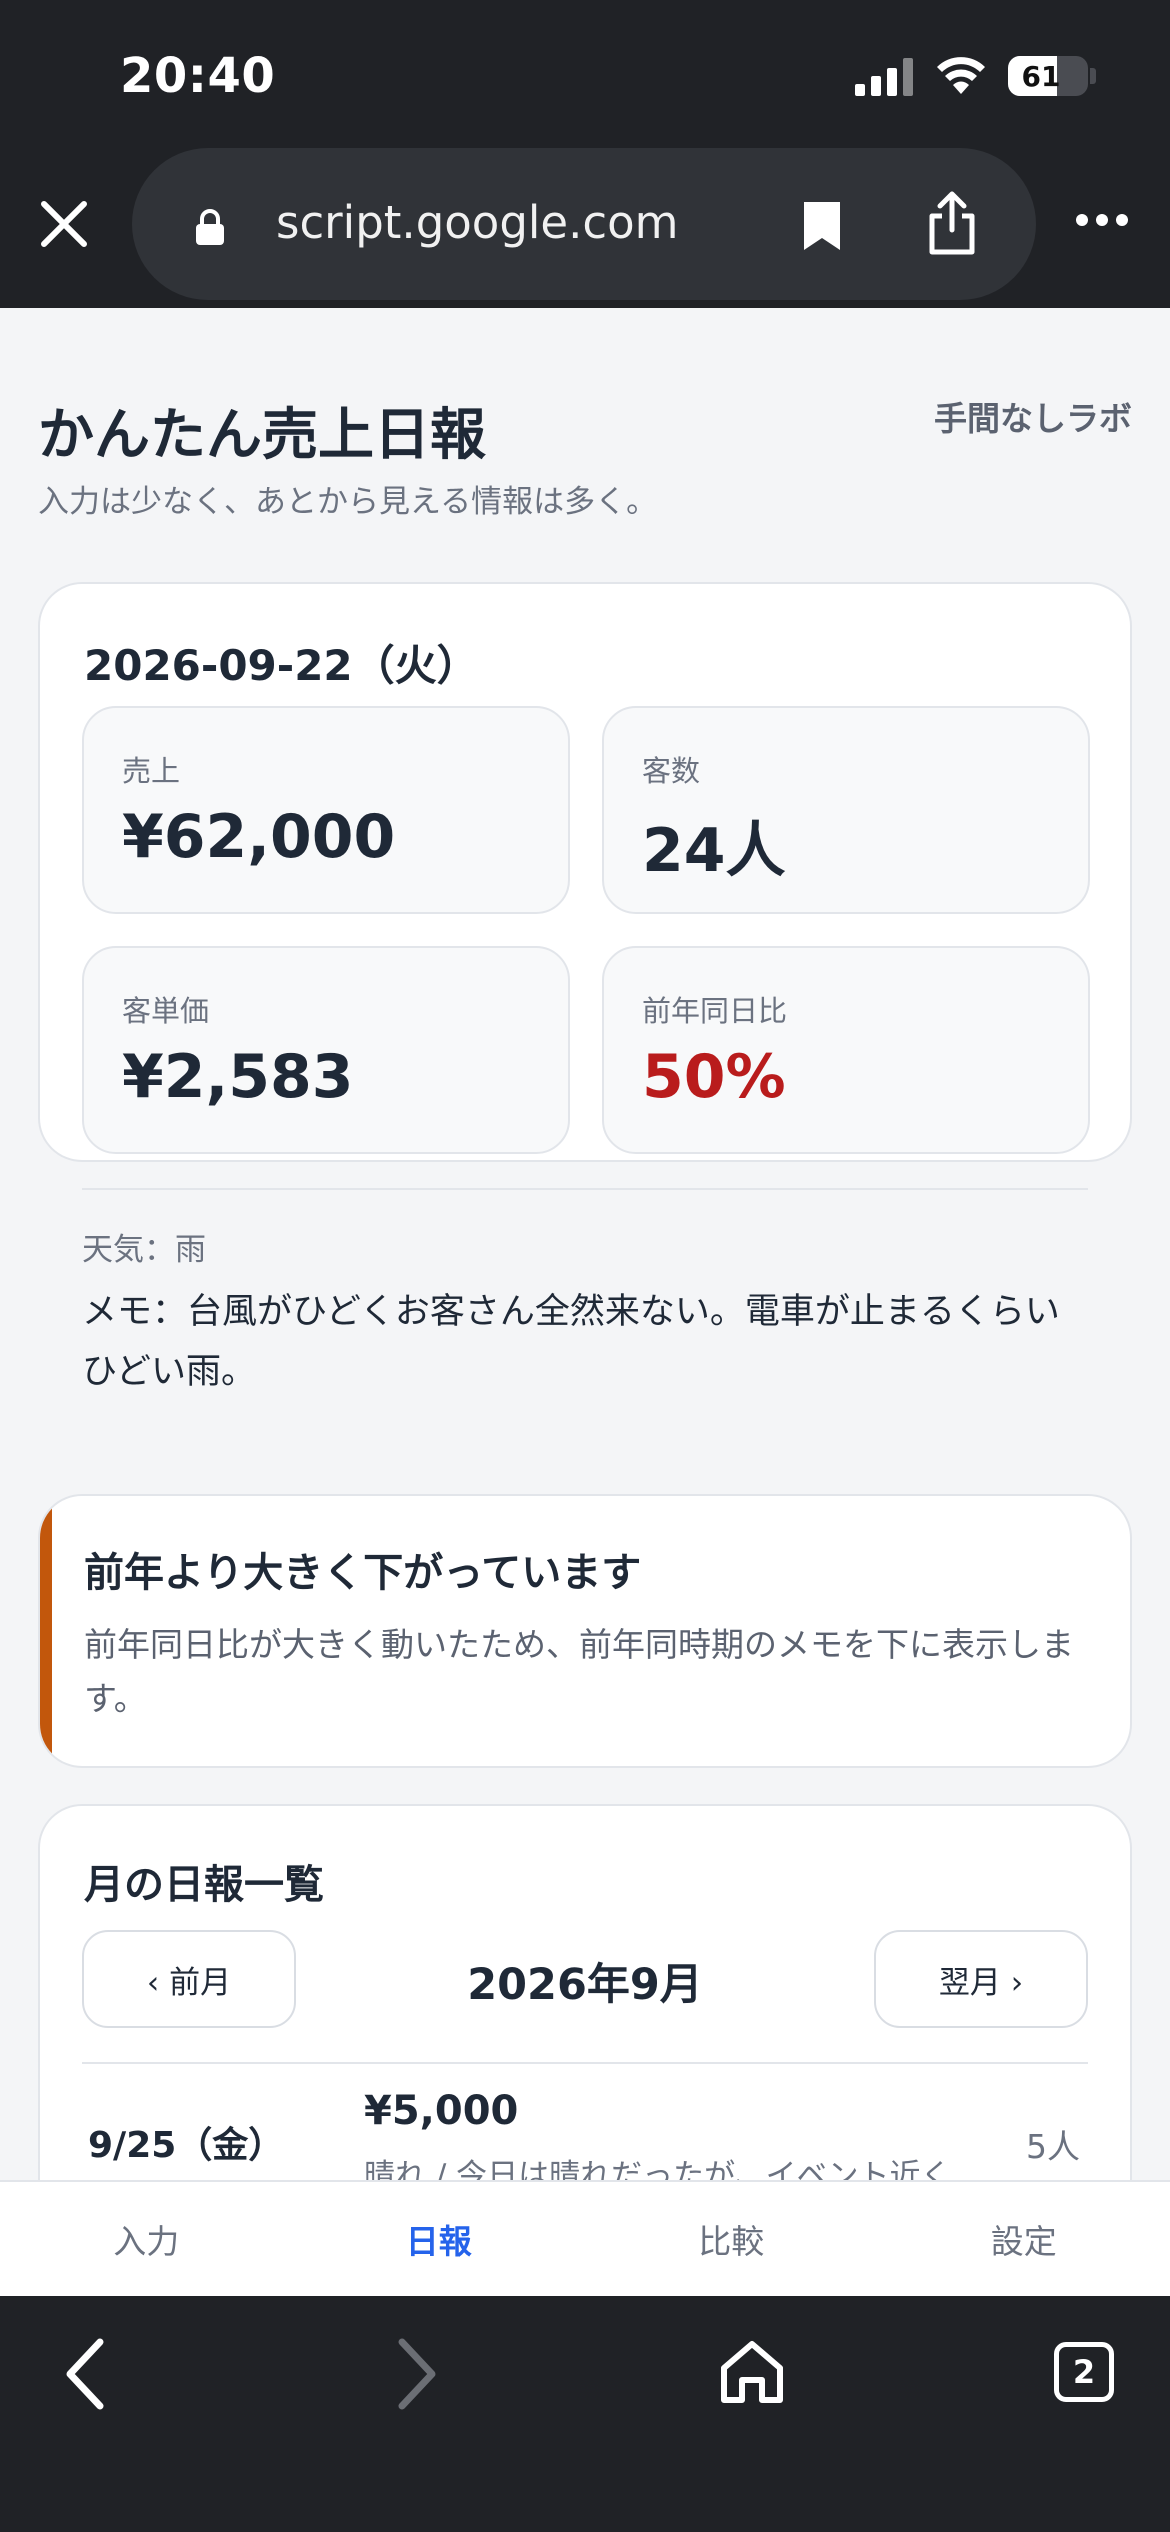  What do you see at coordinates (417, 2374) in the screenshot?
I see `forward-icon` at bounding box center [417, 2374].